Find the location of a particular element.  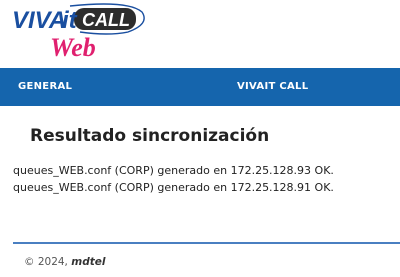

footer: © 2024, mdtel is located at coordinates (64, 262).